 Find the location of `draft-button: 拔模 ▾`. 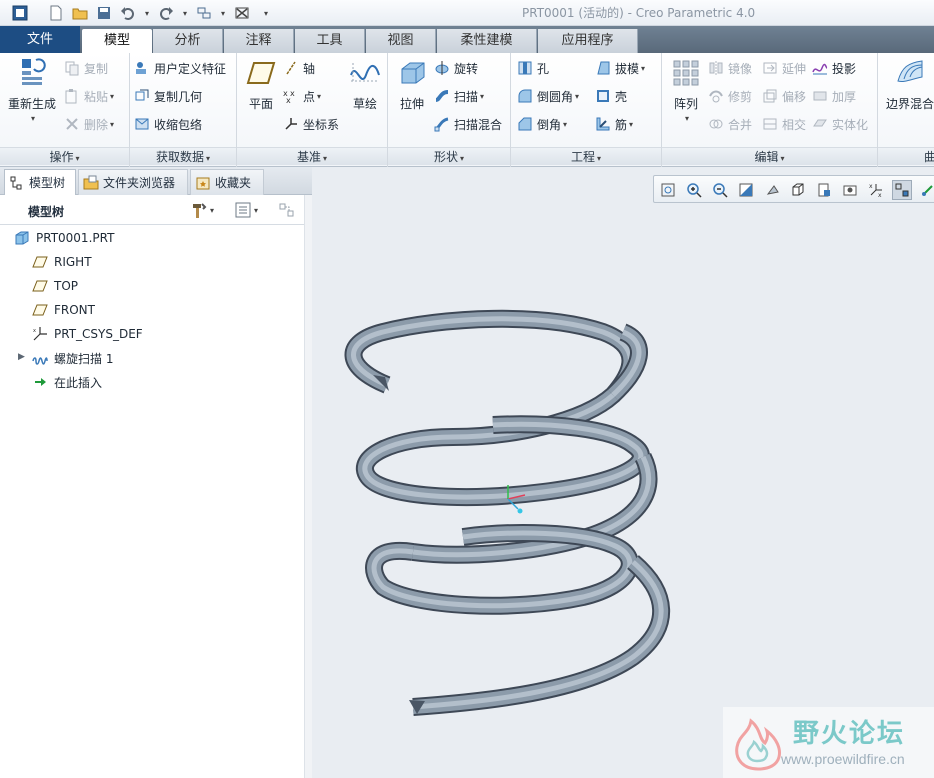

draft-button: 拔模 ▾ is located at coordinates (620, 68).